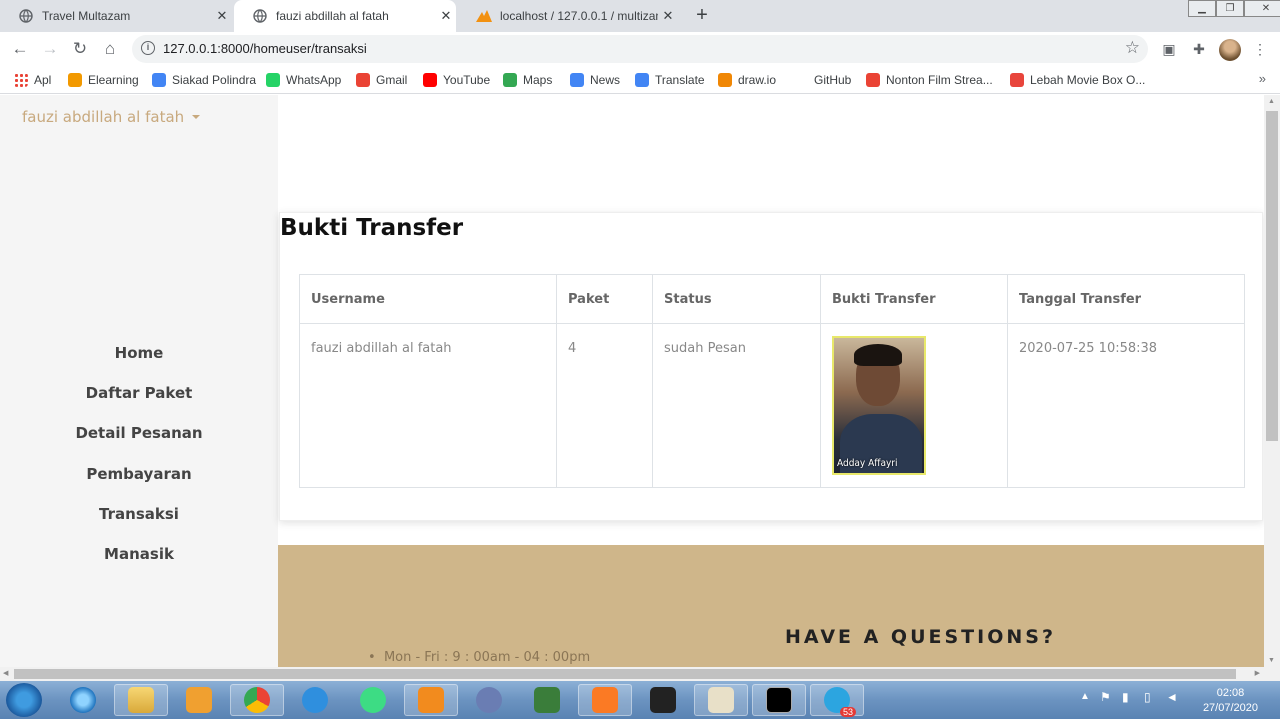 The image size is (1280, 719). I want to click on bookmark-label: YouTube, so click(467, 80).